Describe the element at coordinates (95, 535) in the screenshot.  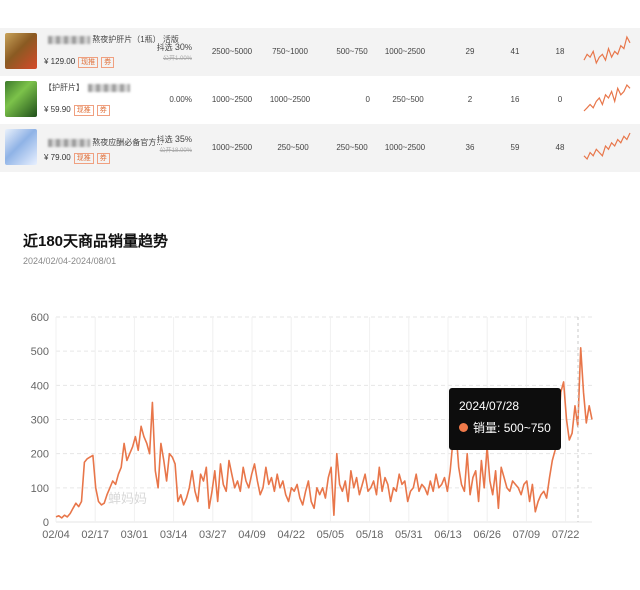
I see `x-tick-label: 02/17` at that location.